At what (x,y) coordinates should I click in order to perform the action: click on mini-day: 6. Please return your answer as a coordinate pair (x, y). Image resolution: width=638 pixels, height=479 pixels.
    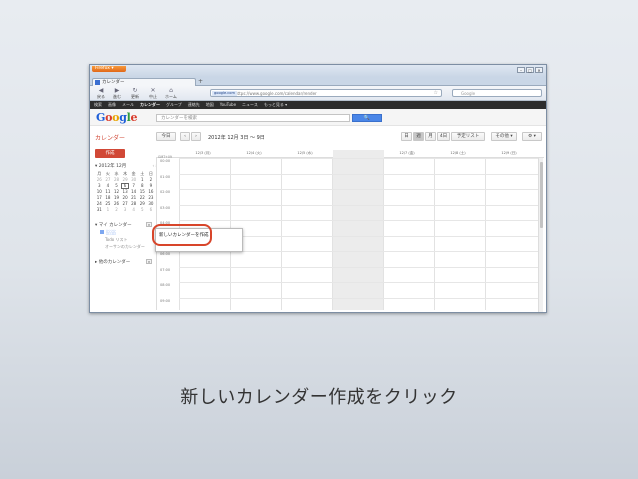
    Looking at the image, I should click on (151, 210).